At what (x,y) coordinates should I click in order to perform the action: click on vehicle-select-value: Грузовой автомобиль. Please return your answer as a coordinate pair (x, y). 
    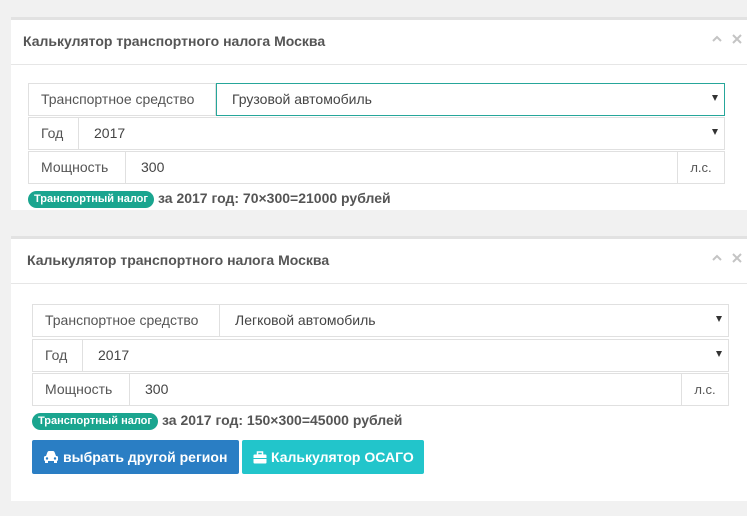
    Looking at the image, I should click on (302, 99).